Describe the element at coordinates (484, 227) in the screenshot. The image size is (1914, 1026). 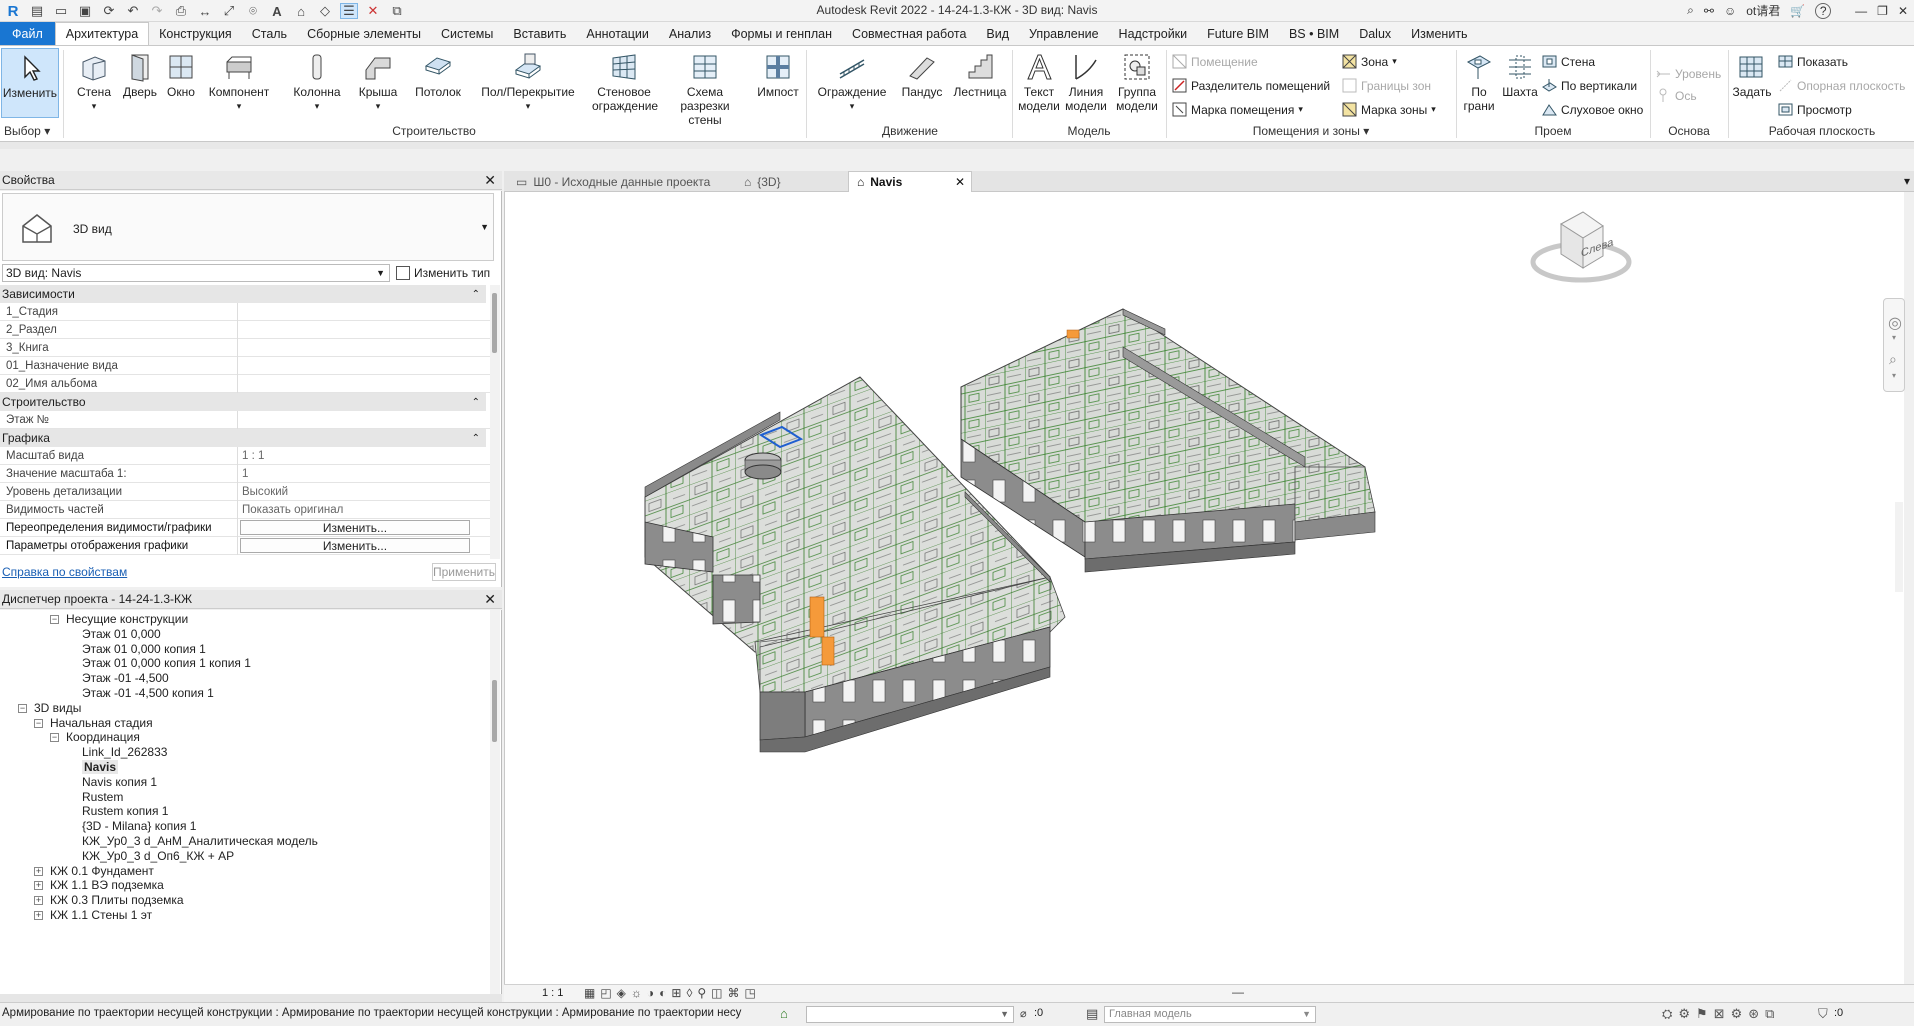
I see `type-dropdown-icon: ▼` at that location.